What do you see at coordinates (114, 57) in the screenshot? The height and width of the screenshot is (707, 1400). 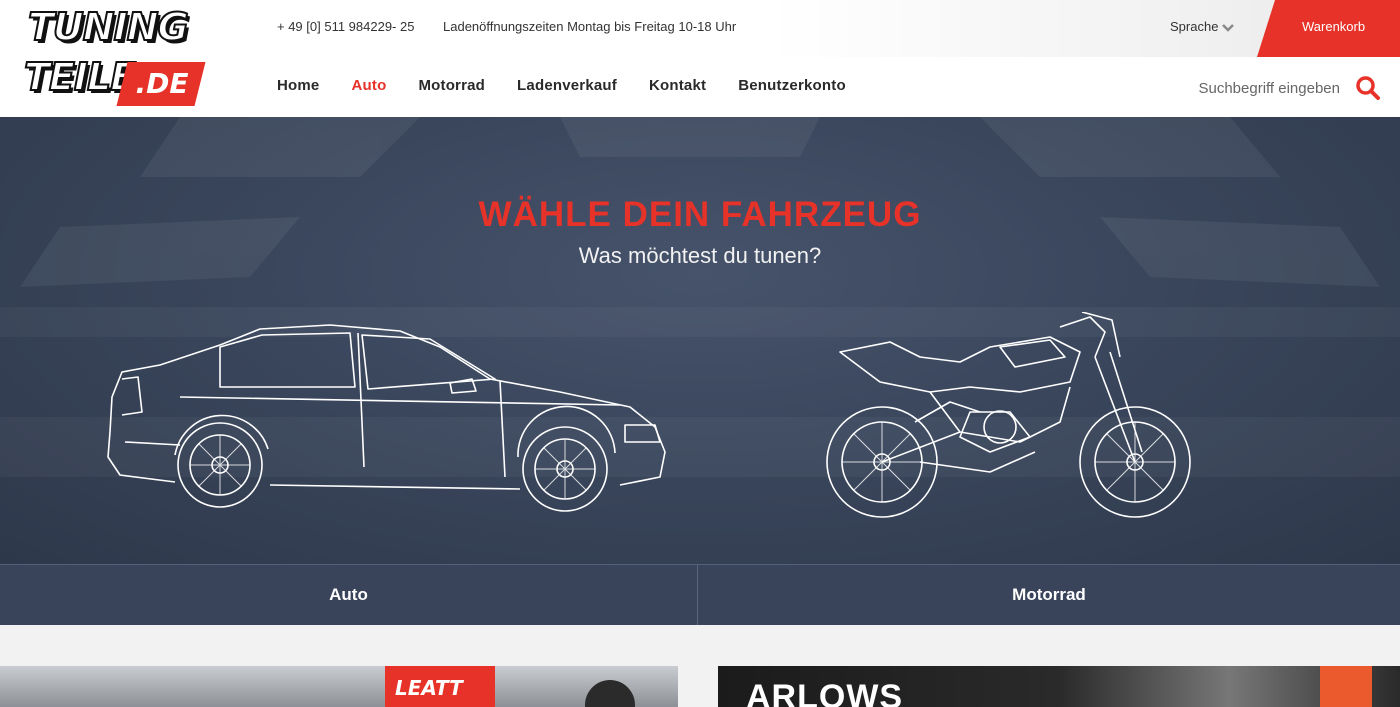 I see `site-logo: TUNING TEILE .DE` at bounding box center [114, 57].